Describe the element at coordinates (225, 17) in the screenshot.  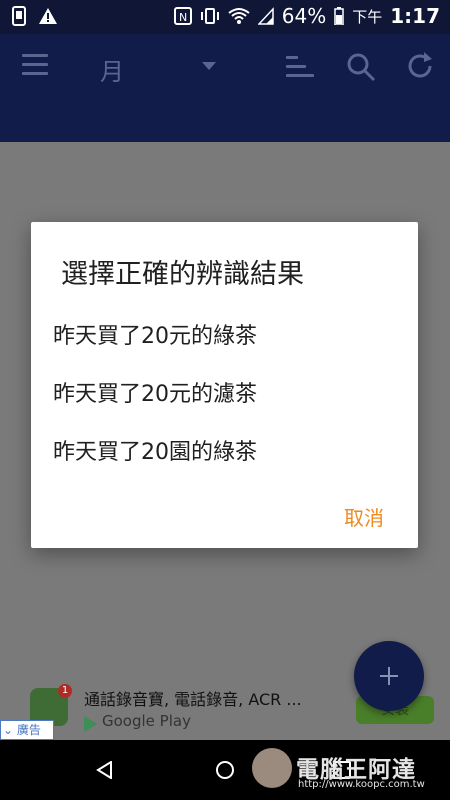
I see `status-bar: N 64% 下午 1:17` at that location.